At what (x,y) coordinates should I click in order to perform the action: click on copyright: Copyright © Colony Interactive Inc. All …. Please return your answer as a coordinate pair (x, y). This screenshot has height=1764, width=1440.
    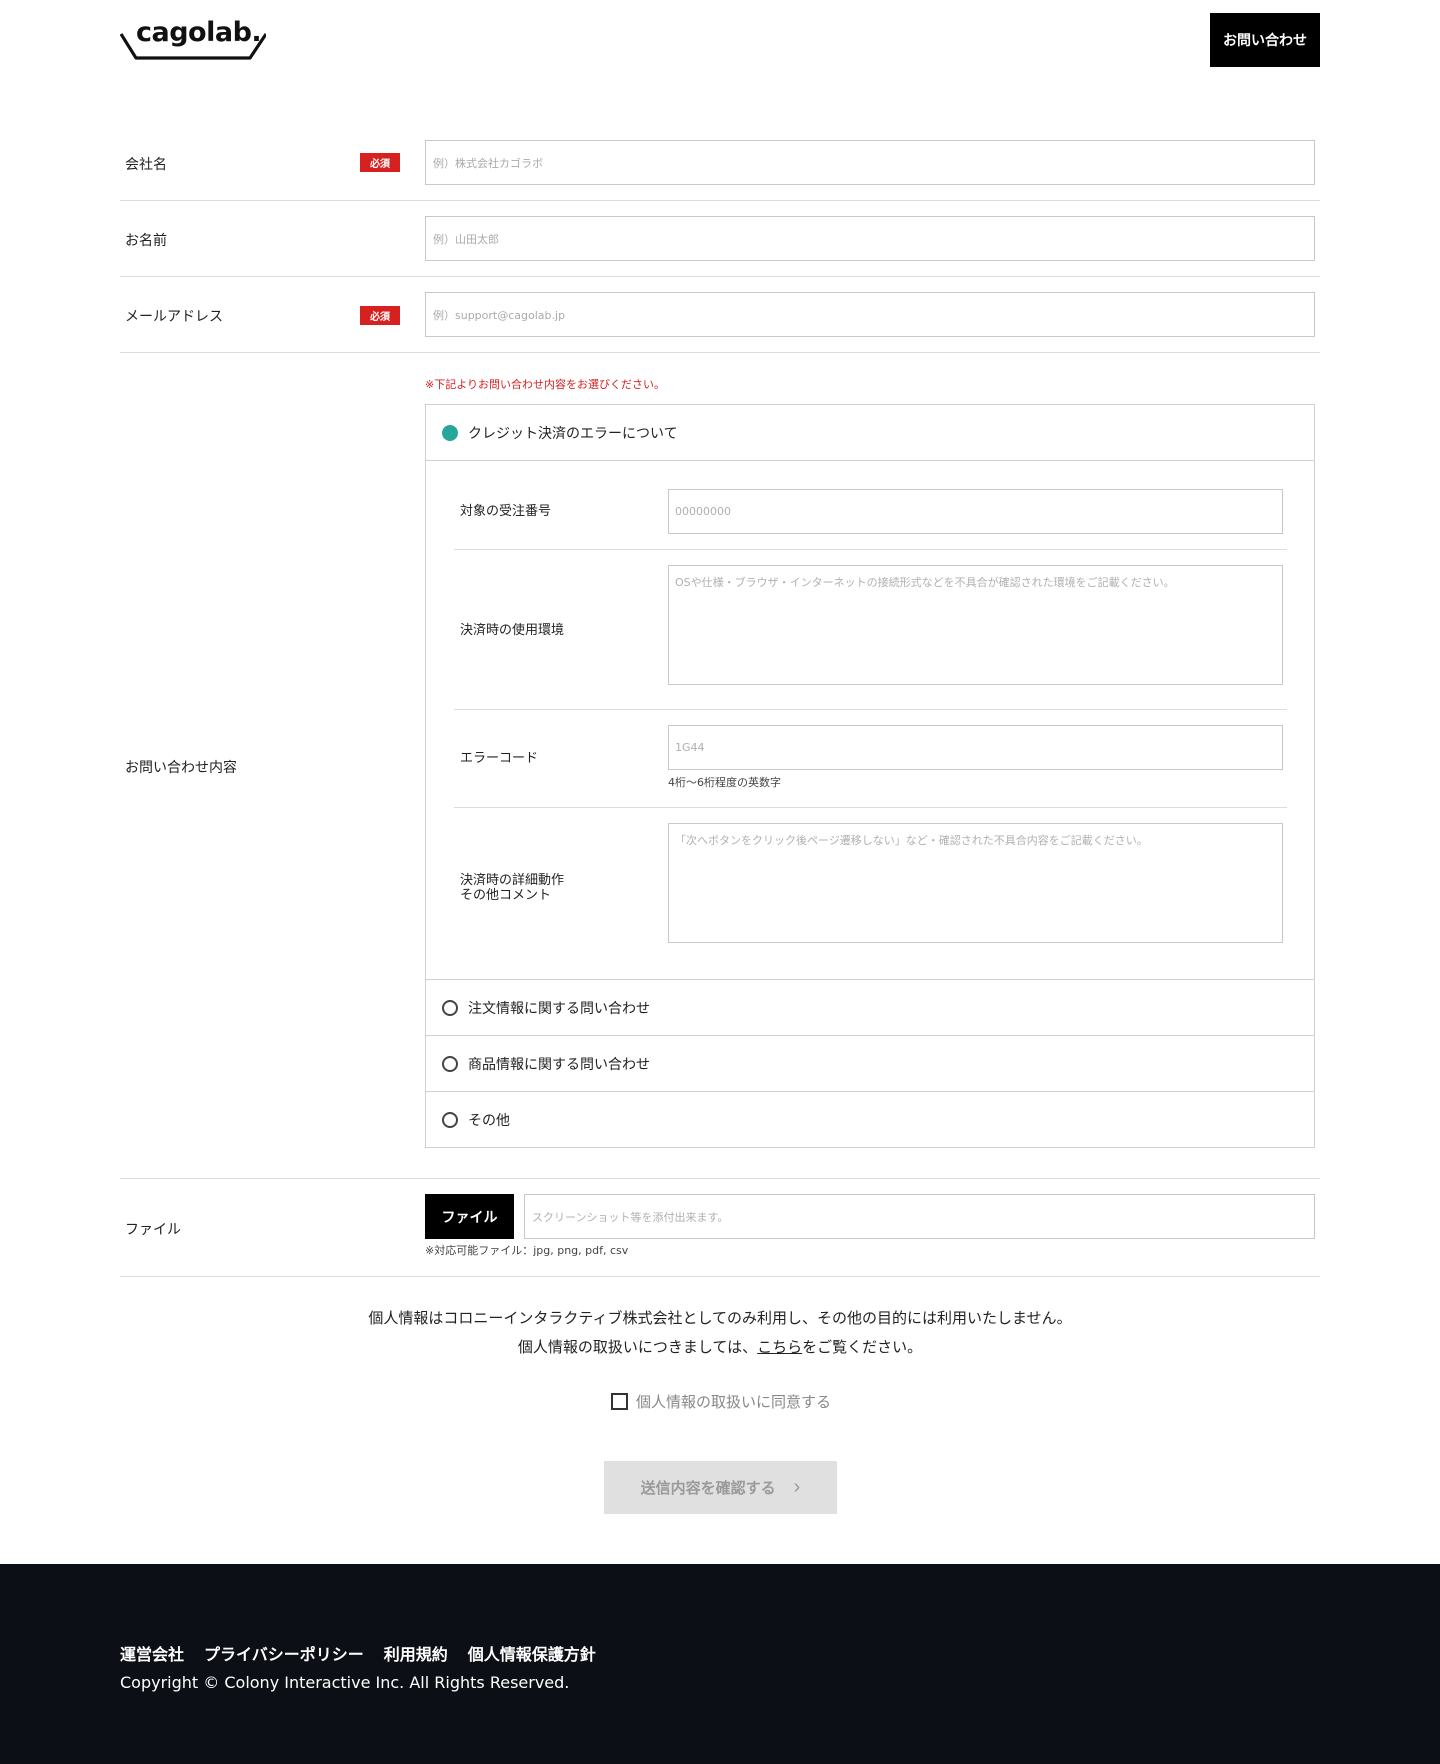
    Looking at the image, I should click on (345, 1682).